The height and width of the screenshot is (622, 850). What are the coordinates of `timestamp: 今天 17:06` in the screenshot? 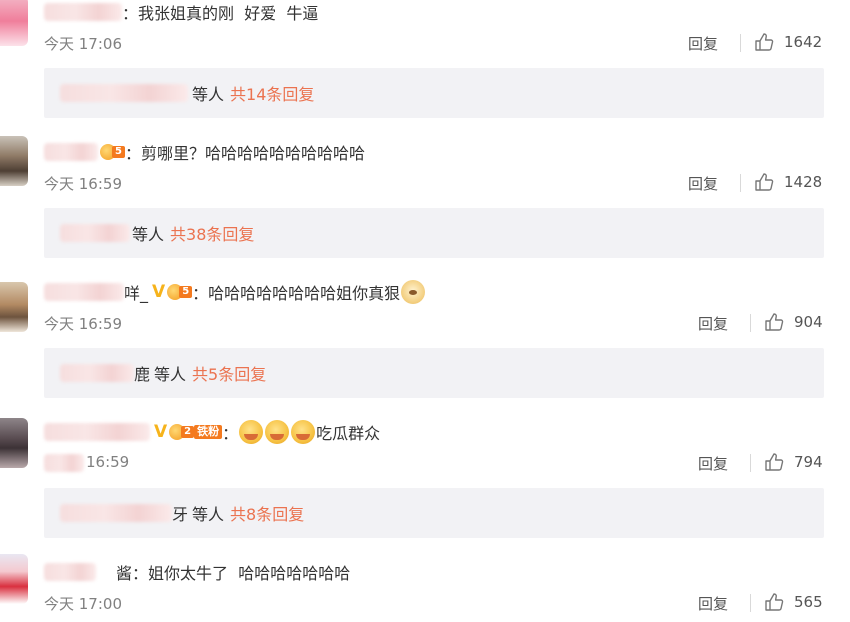 It's located at (83, 44).